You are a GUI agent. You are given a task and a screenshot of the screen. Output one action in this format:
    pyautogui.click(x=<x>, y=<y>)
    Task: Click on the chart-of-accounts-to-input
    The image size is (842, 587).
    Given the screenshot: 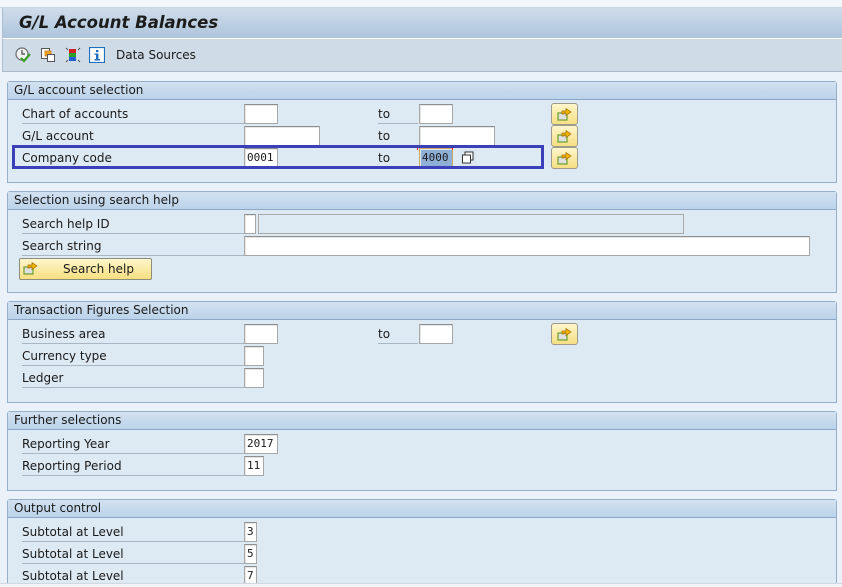 What is the action you would take?
    pyautogui.click(x=436, y=114)
    